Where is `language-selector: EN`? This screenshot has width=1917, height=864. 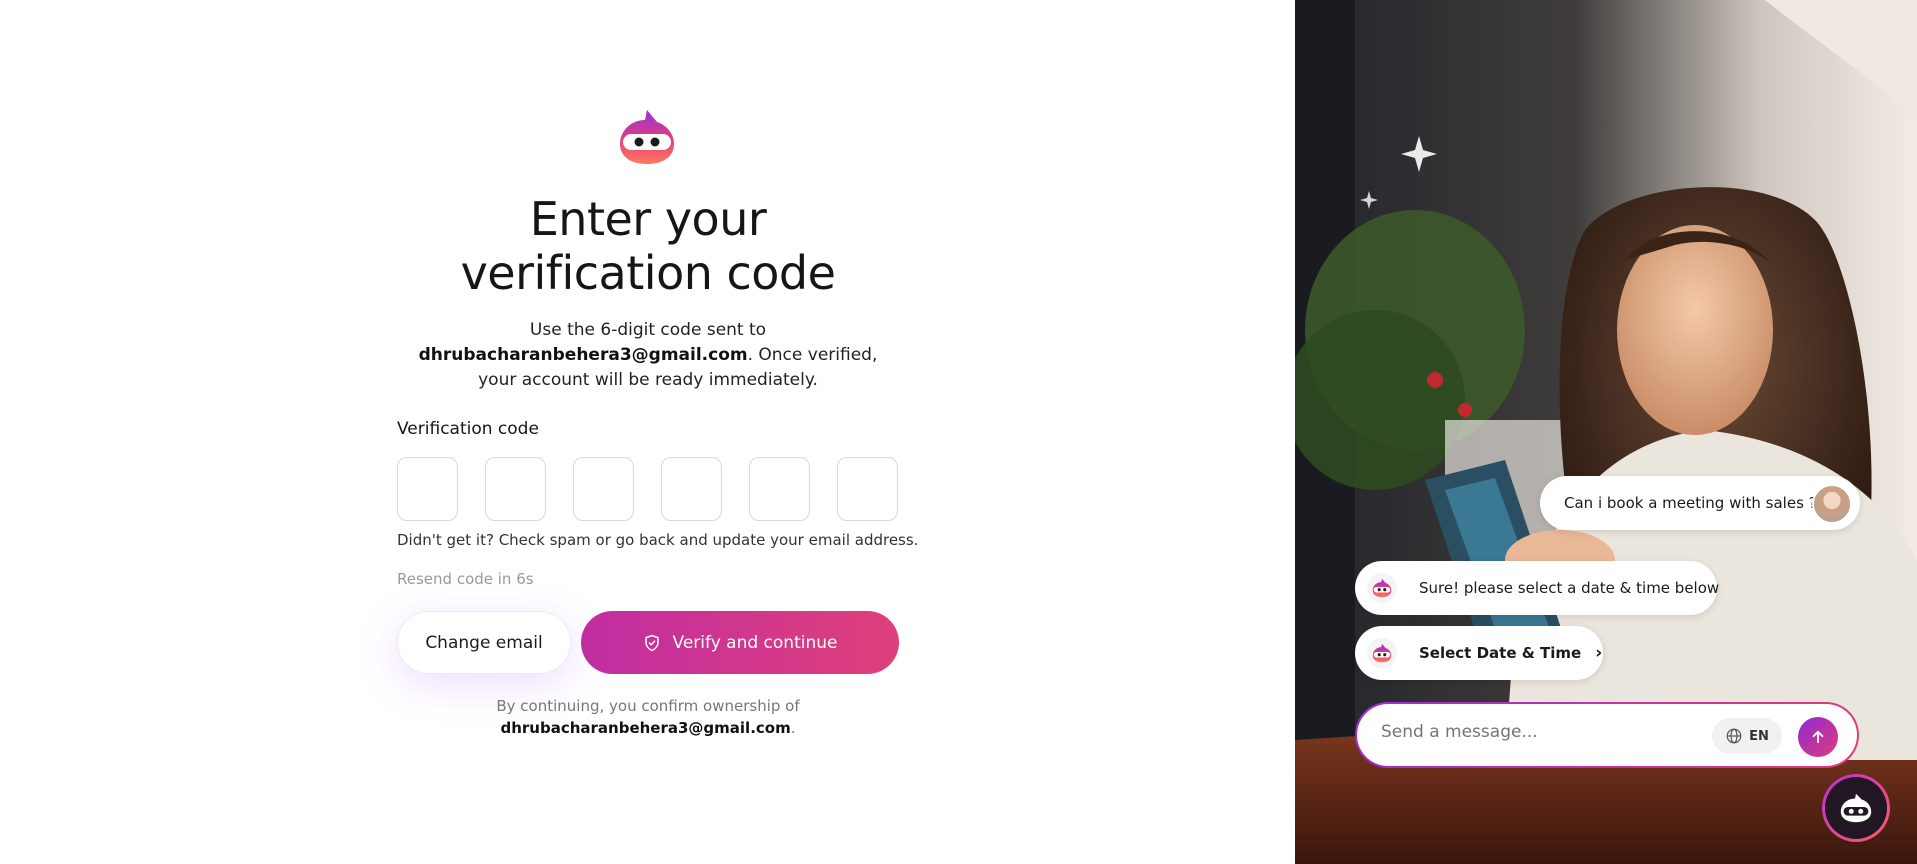
language-selector: EN is located at coordinates (1747, 736).